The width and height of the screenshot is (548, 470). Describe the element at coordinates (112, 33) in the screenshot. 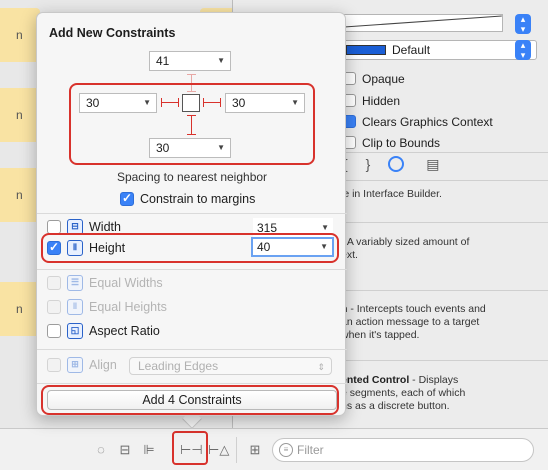

I see `popover-title: Add New Constraints` at that location.